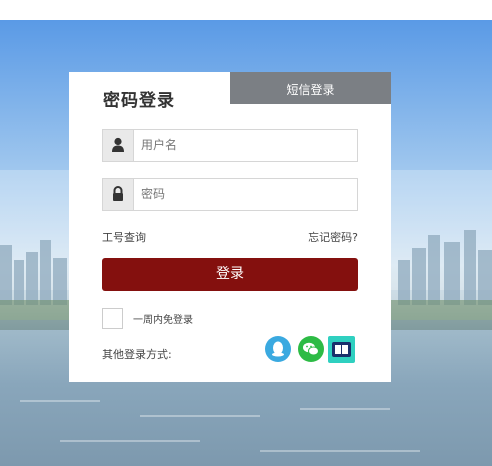  I want to click on user-icon, so click(118, 145).